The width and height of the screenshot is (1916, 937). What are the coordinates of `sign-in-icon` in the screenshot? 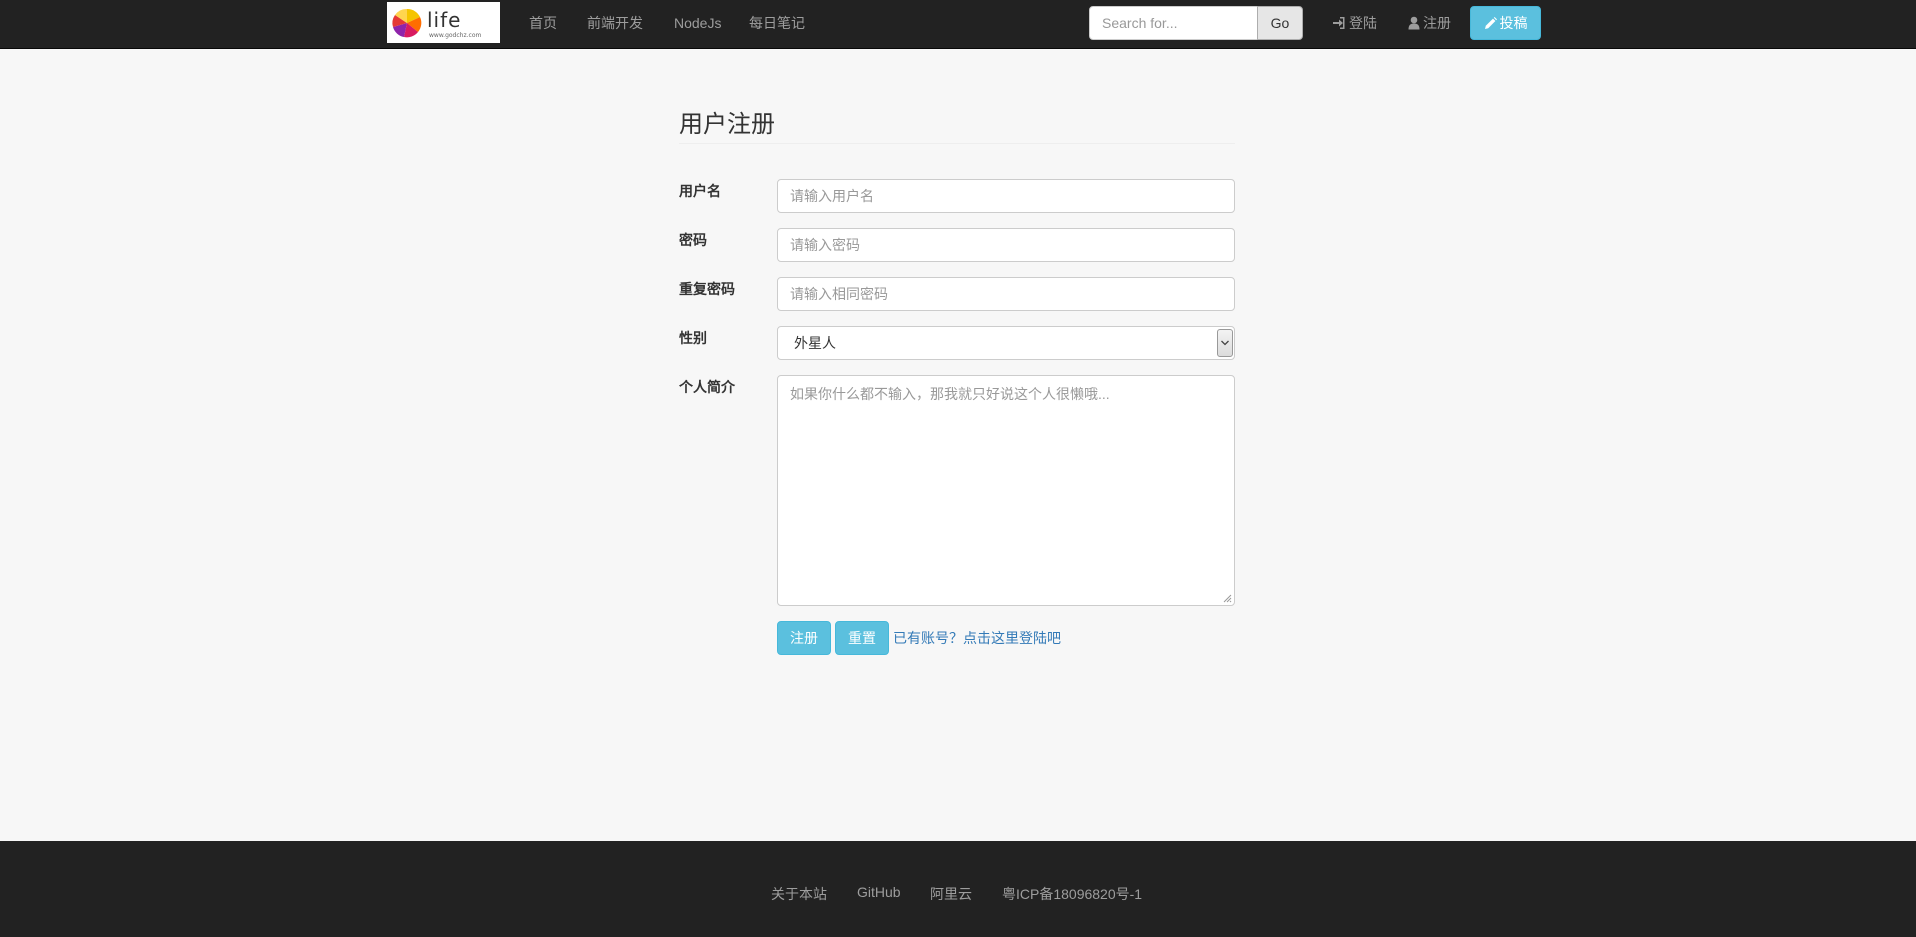 It's located at (1339, 23).